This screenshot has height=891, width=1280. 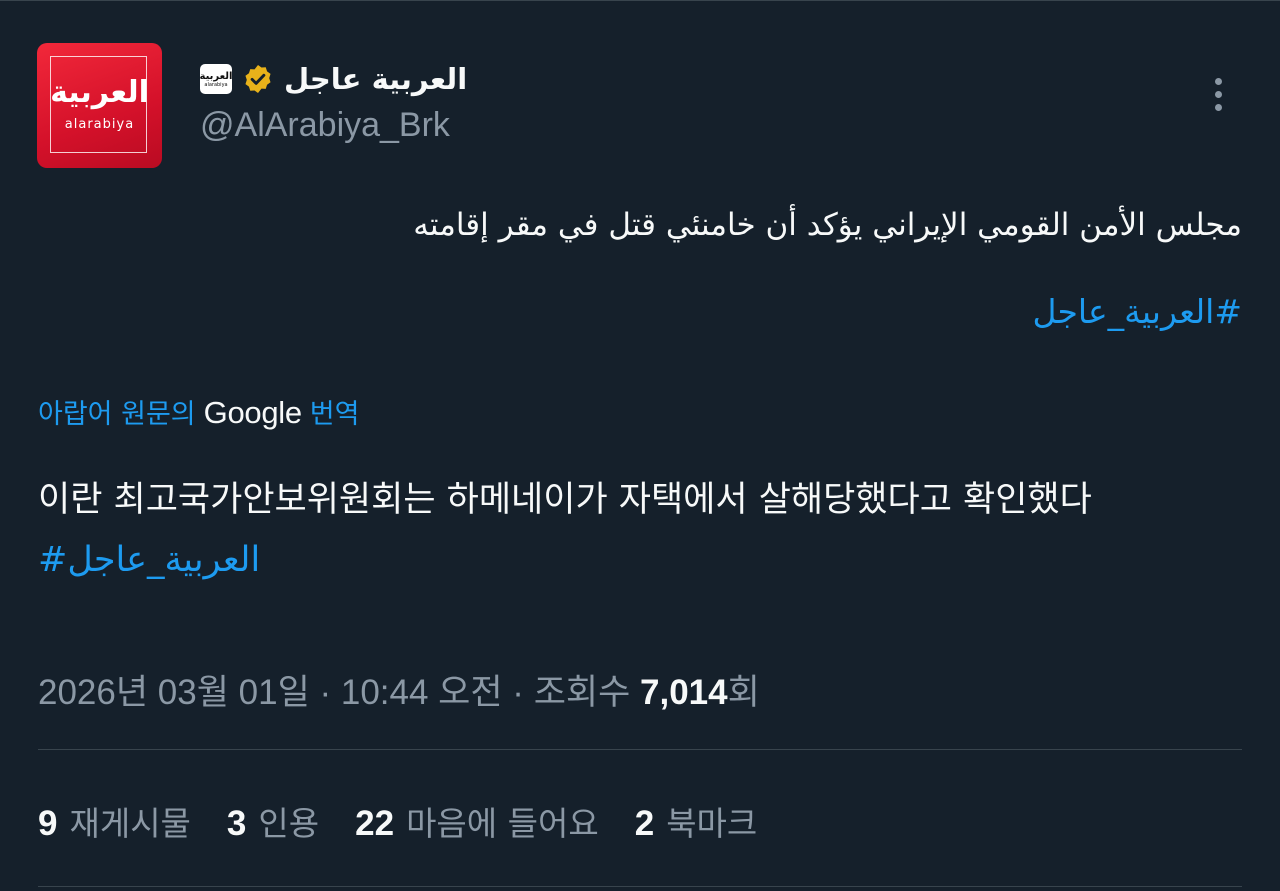 I want to click on meta-divider, so click(x=640, y=749).